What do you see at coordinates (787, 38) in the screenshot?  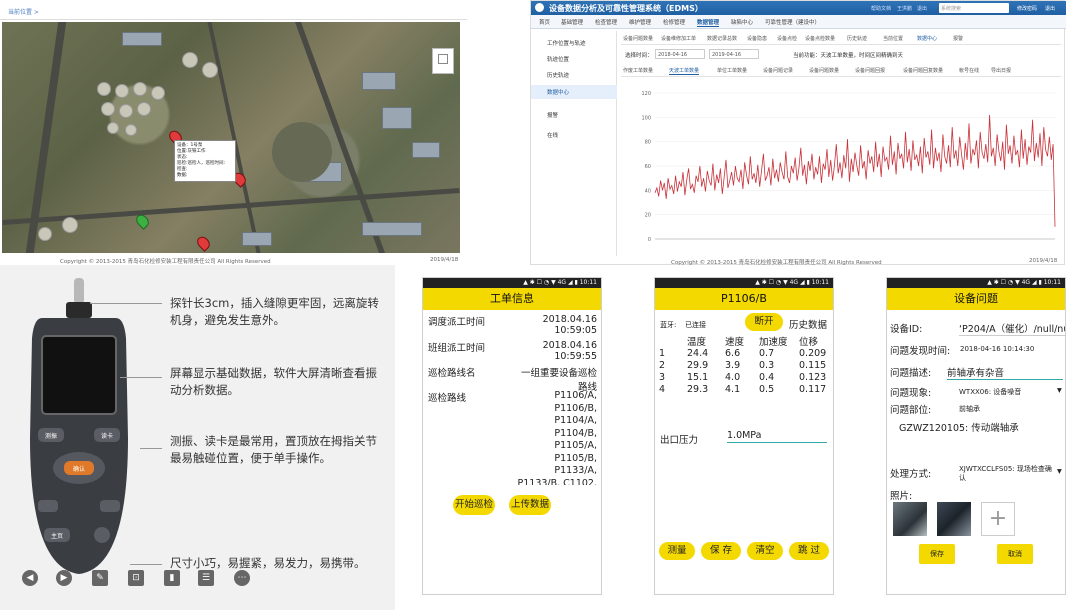 I see `tab-5: 设备点检` at bounding box center [787, 38].